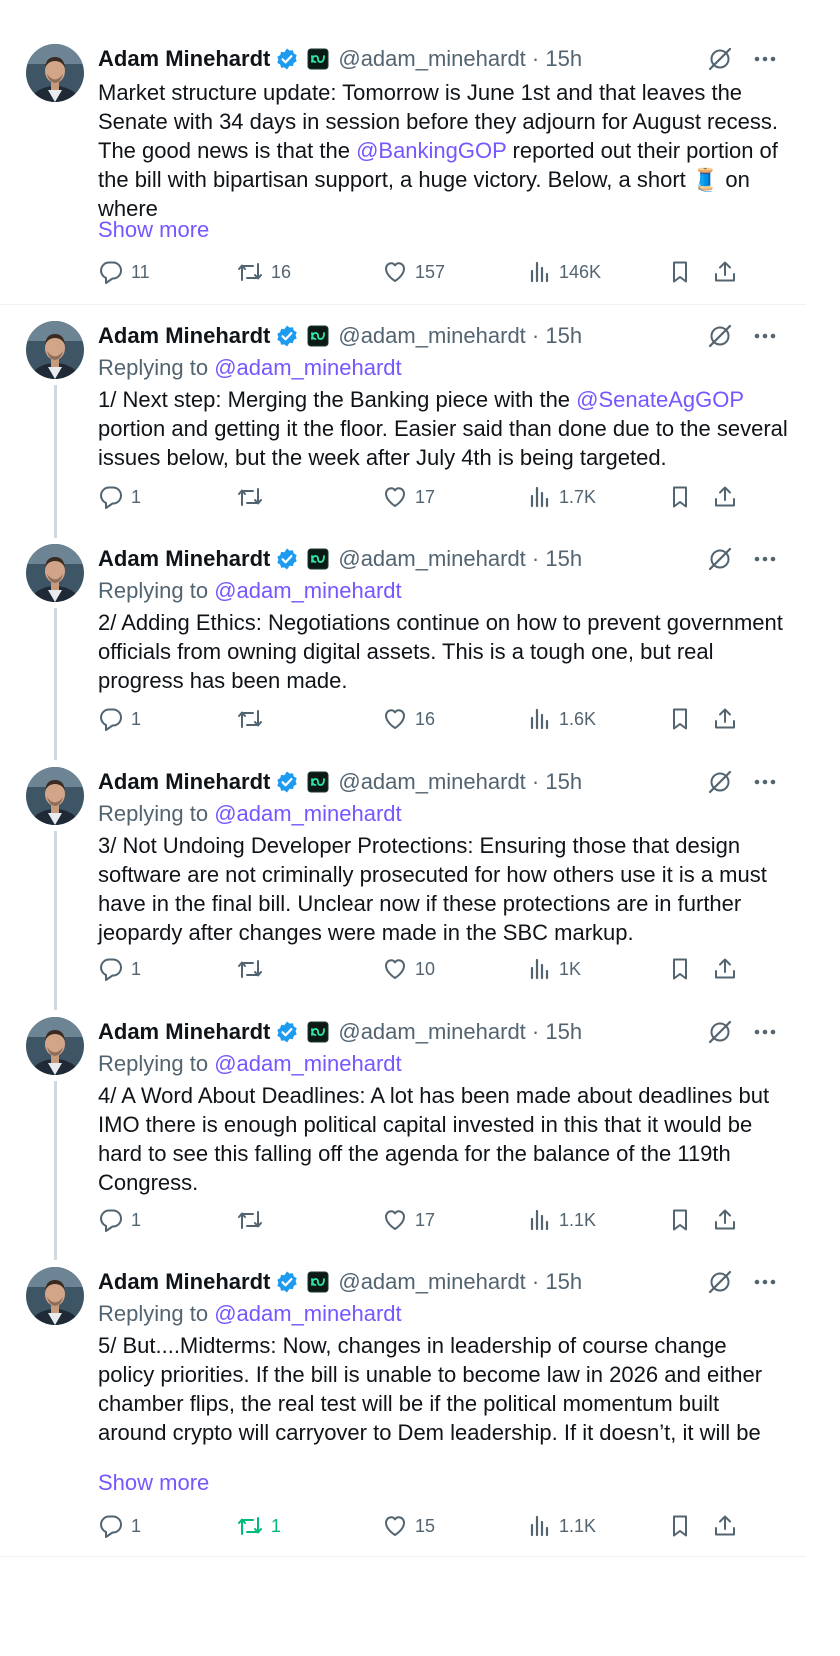 The height and width of the screenshot is (1656, 840). What do you see at coordinates (408, 1526) in the screenshot?
I see `like-button: 15` at bounding box center [408, 1526].